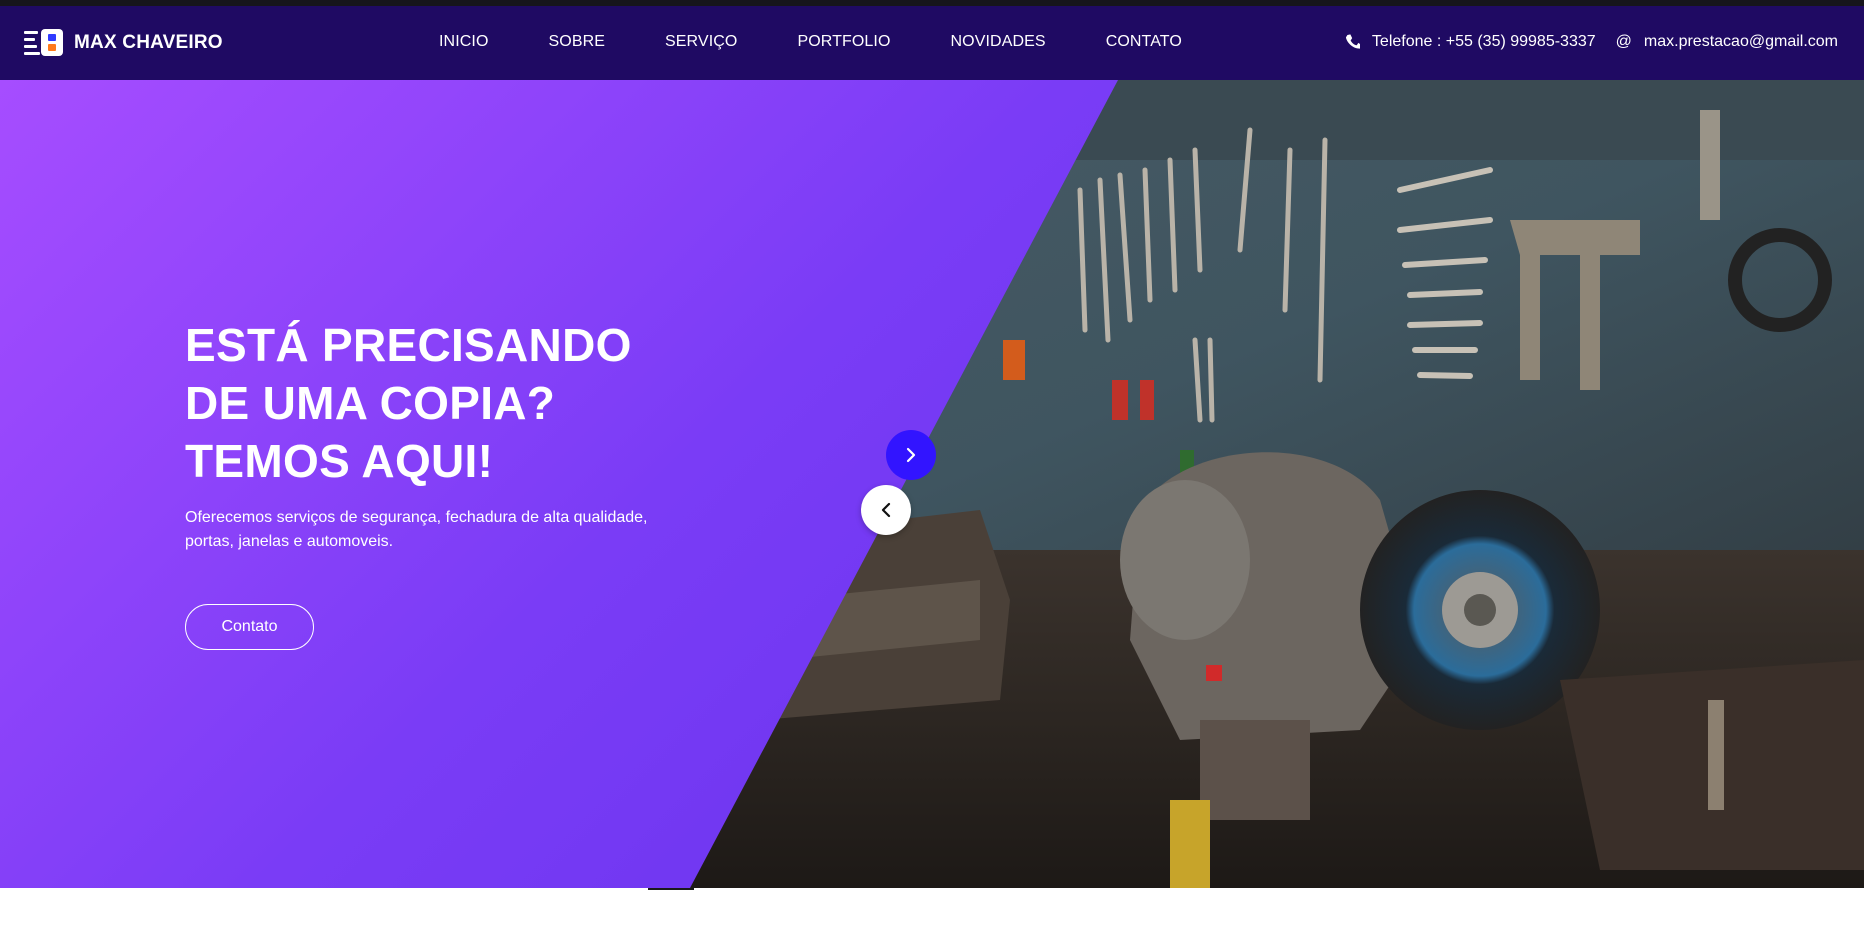 This screenshot has height=936, width=1864. I want to click on nav-item-inicio: INICIO, so click(464, 42).